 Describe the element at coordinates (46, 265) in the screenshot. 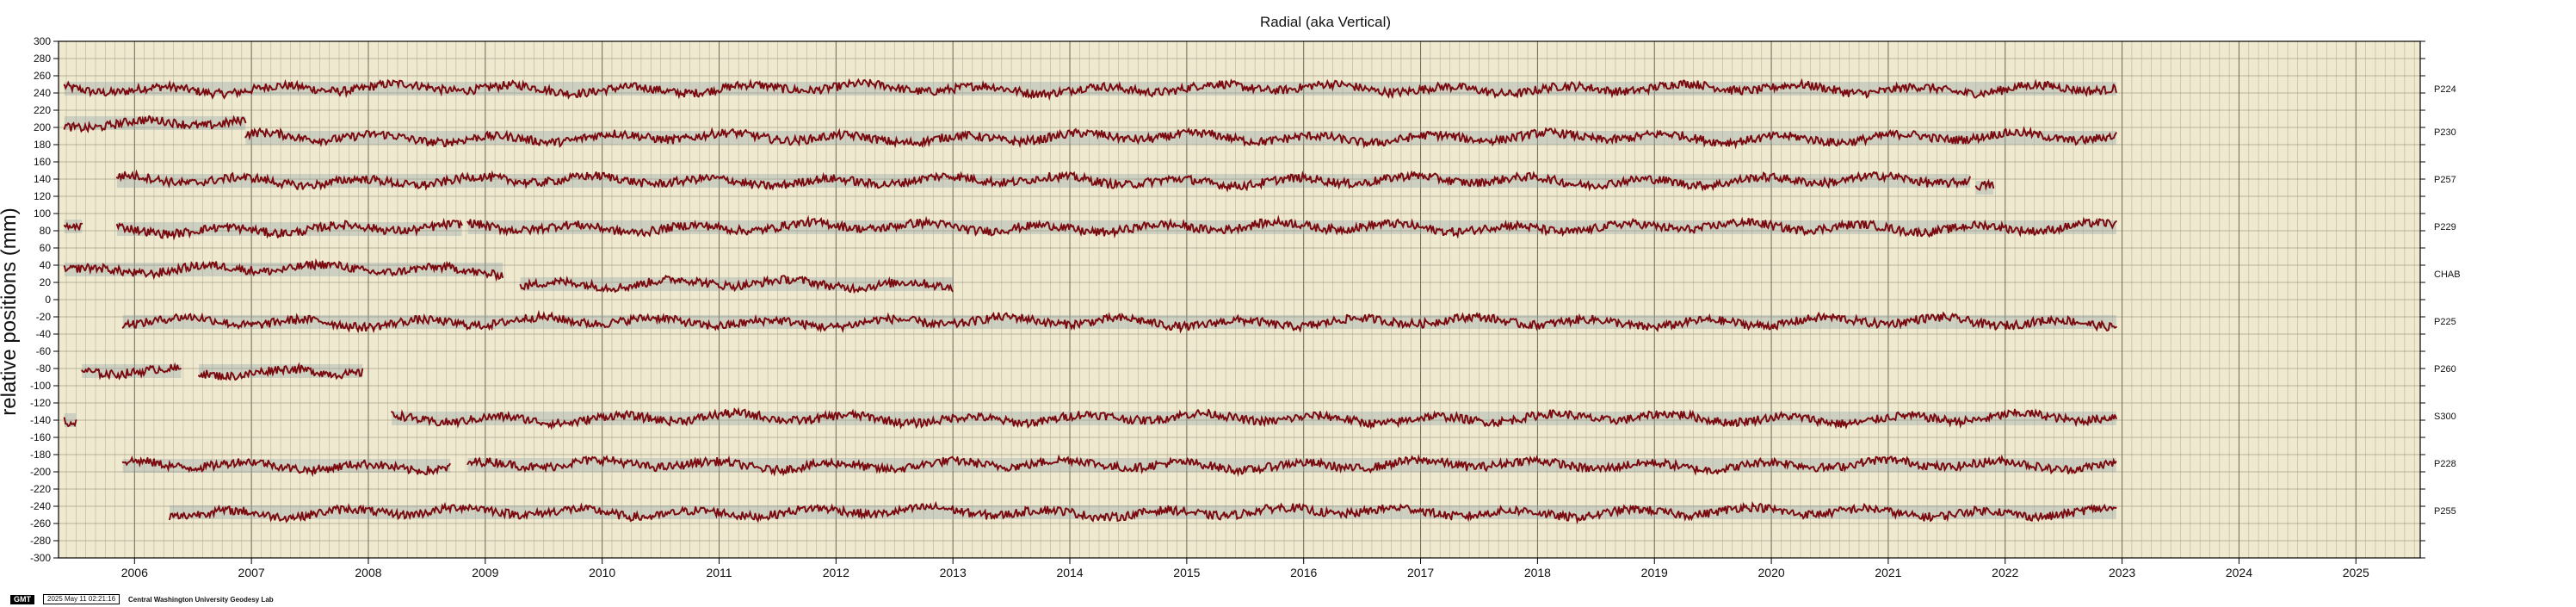

I see `y-tick-label: 40` at that location.